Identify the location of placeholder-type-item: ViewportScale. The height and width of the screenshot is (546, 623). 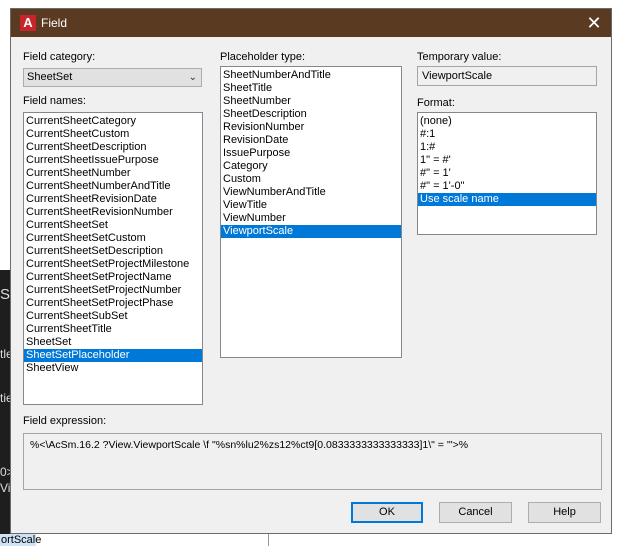
(311, 231).